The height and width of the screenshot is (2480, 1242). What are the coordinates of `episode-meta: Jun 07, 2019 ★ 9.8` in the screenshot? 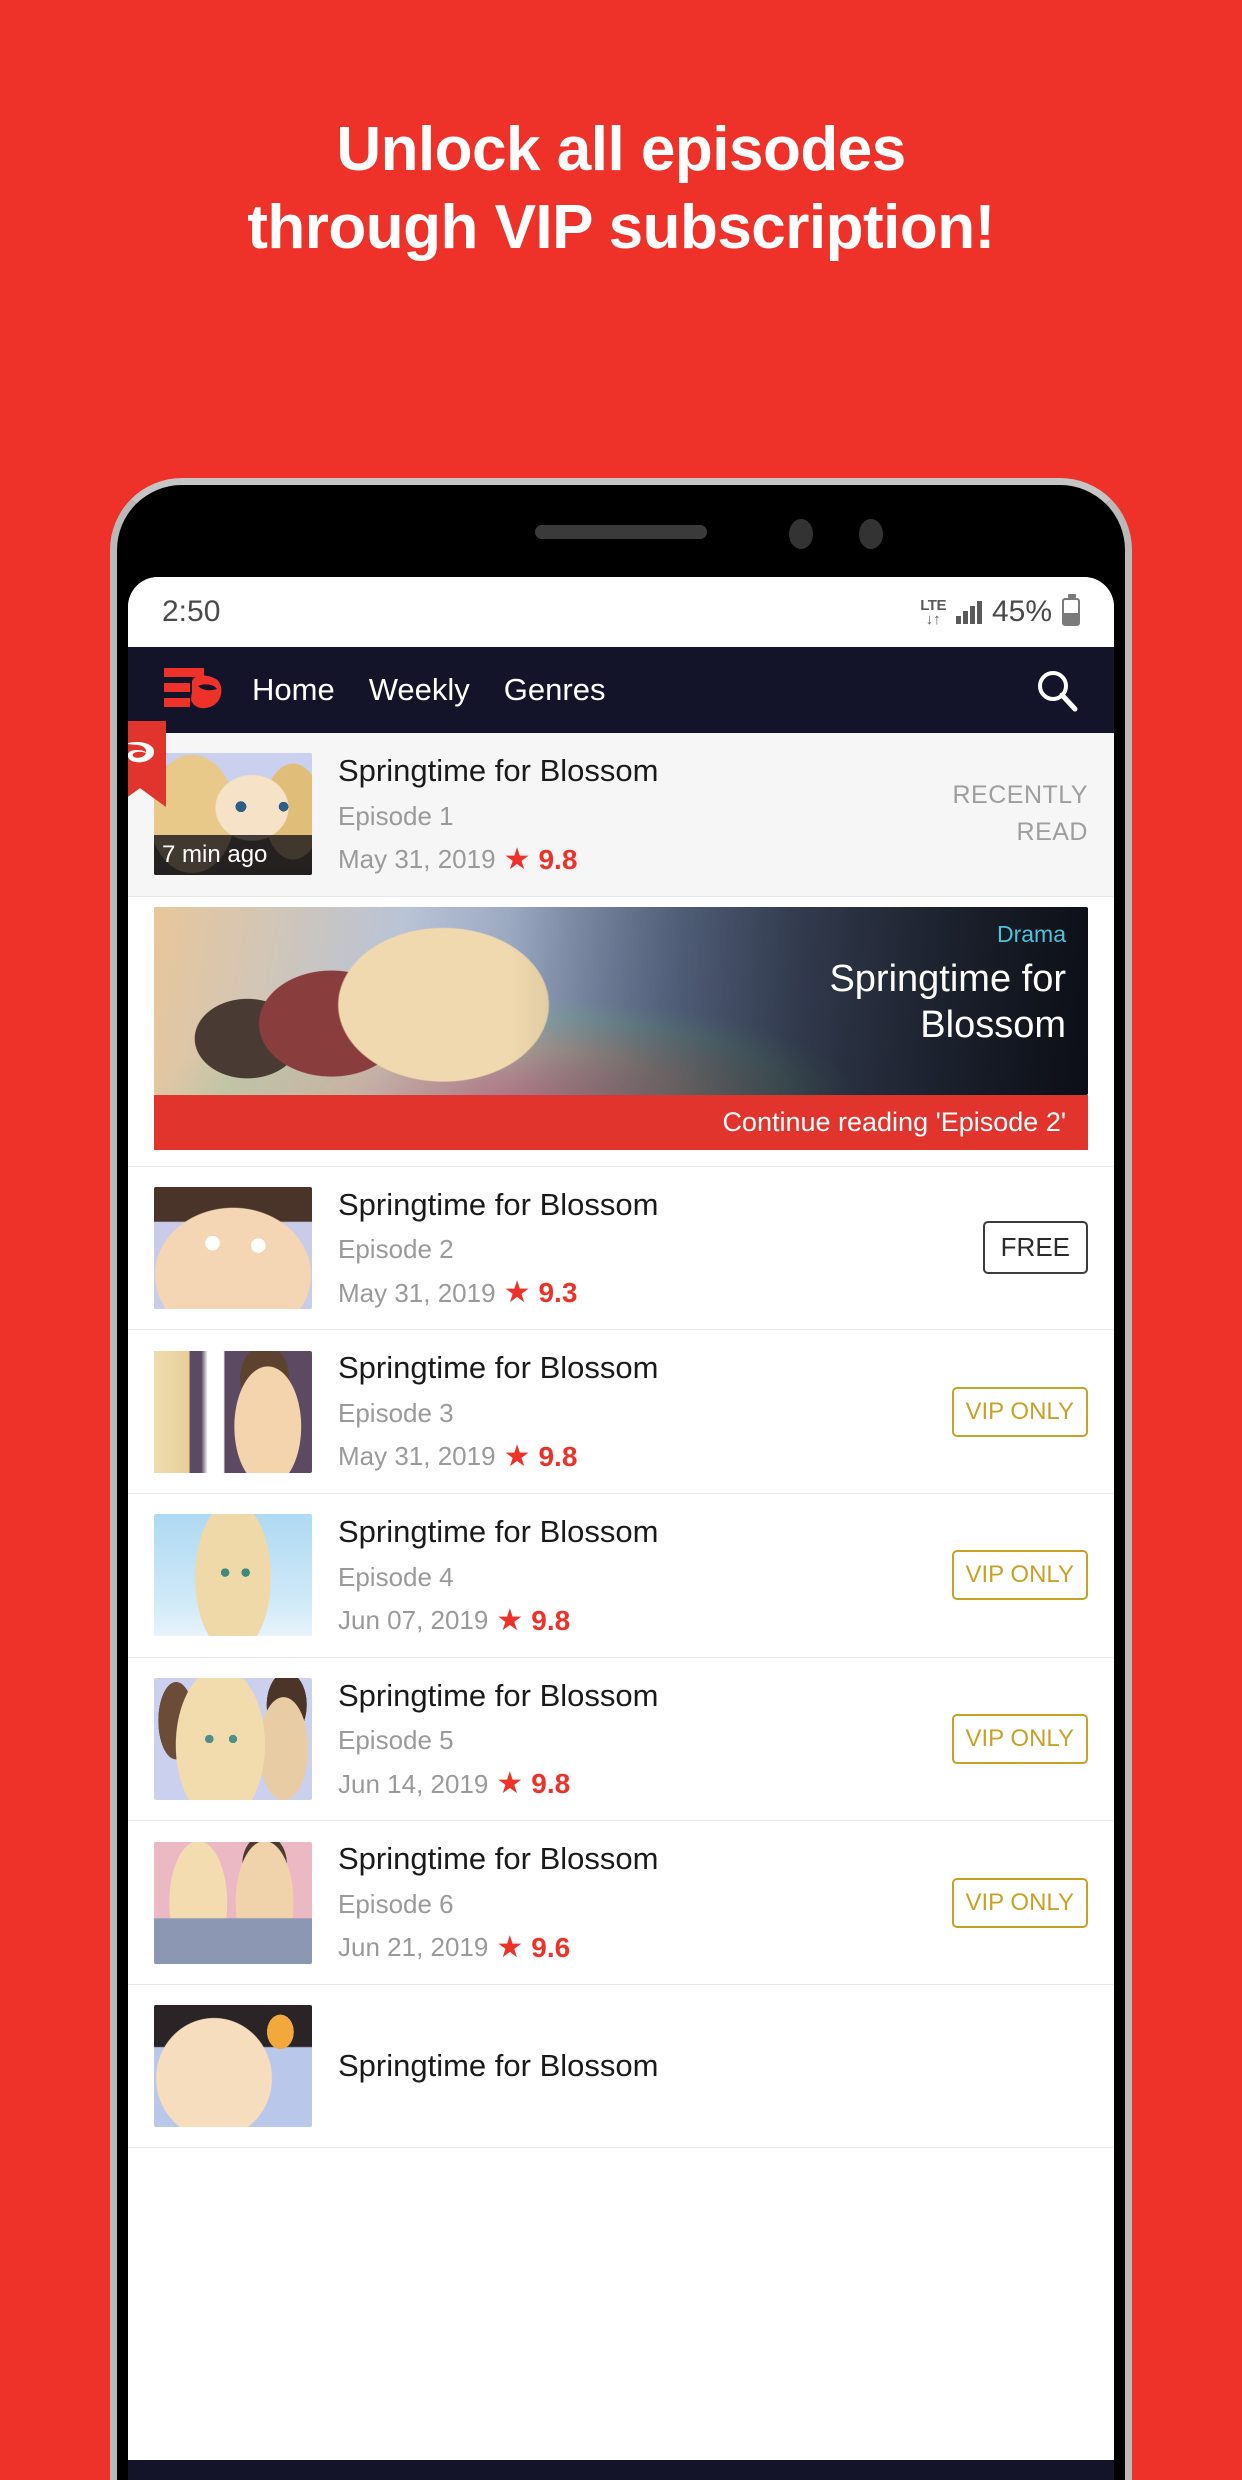 It's located at (638, 1621).